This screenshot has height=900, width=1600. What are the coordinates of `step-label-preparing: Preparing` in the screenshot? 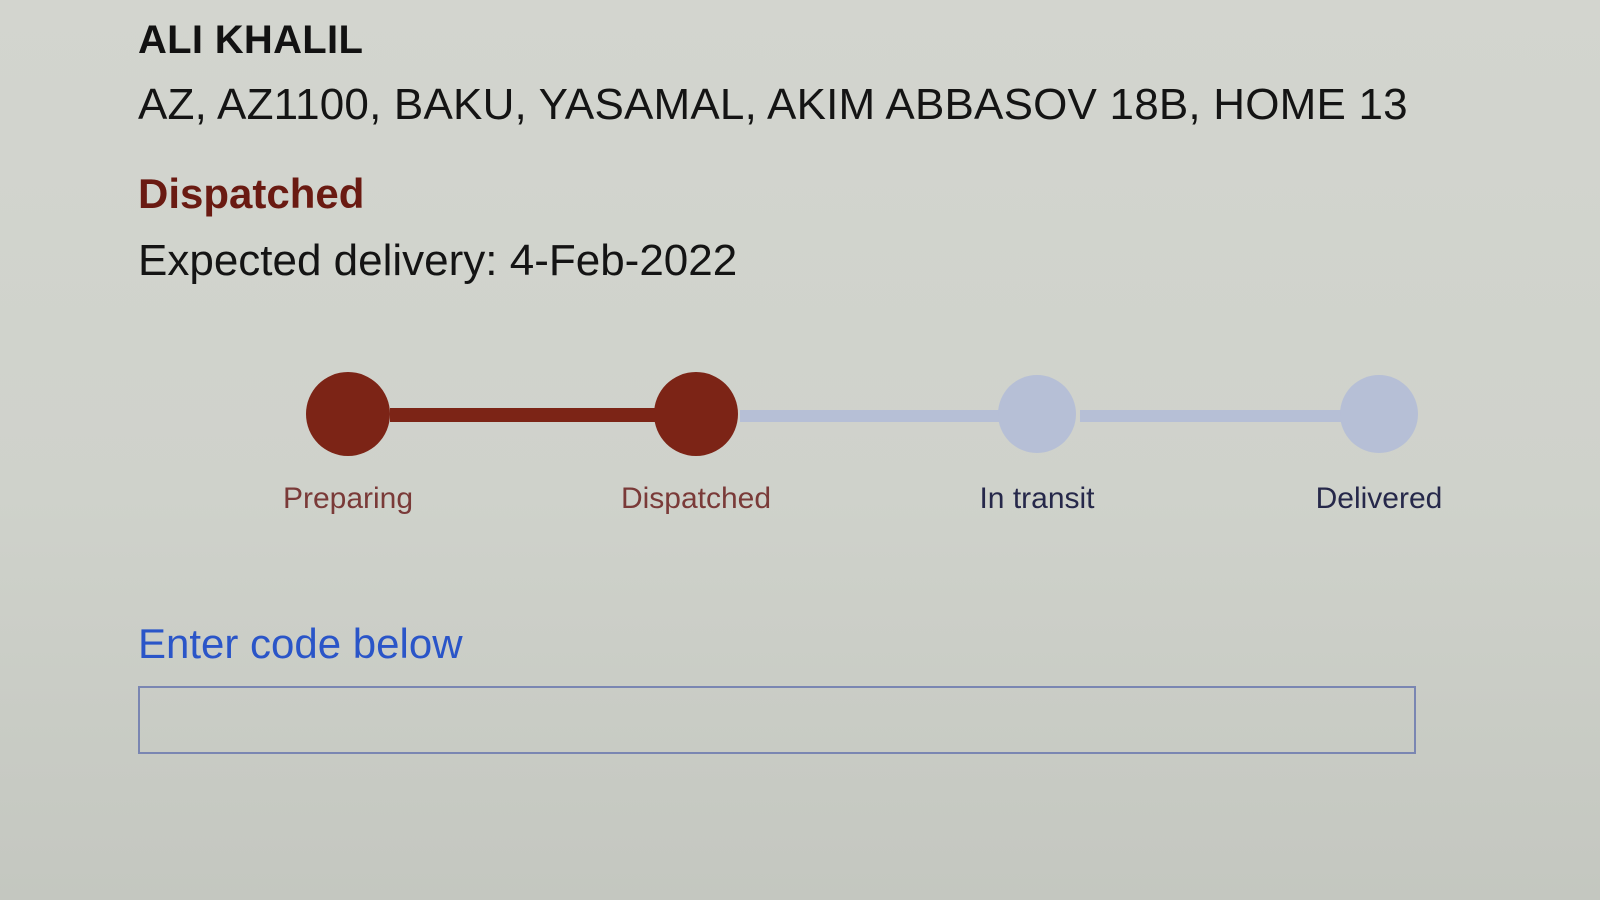 It's located at (348, 498).